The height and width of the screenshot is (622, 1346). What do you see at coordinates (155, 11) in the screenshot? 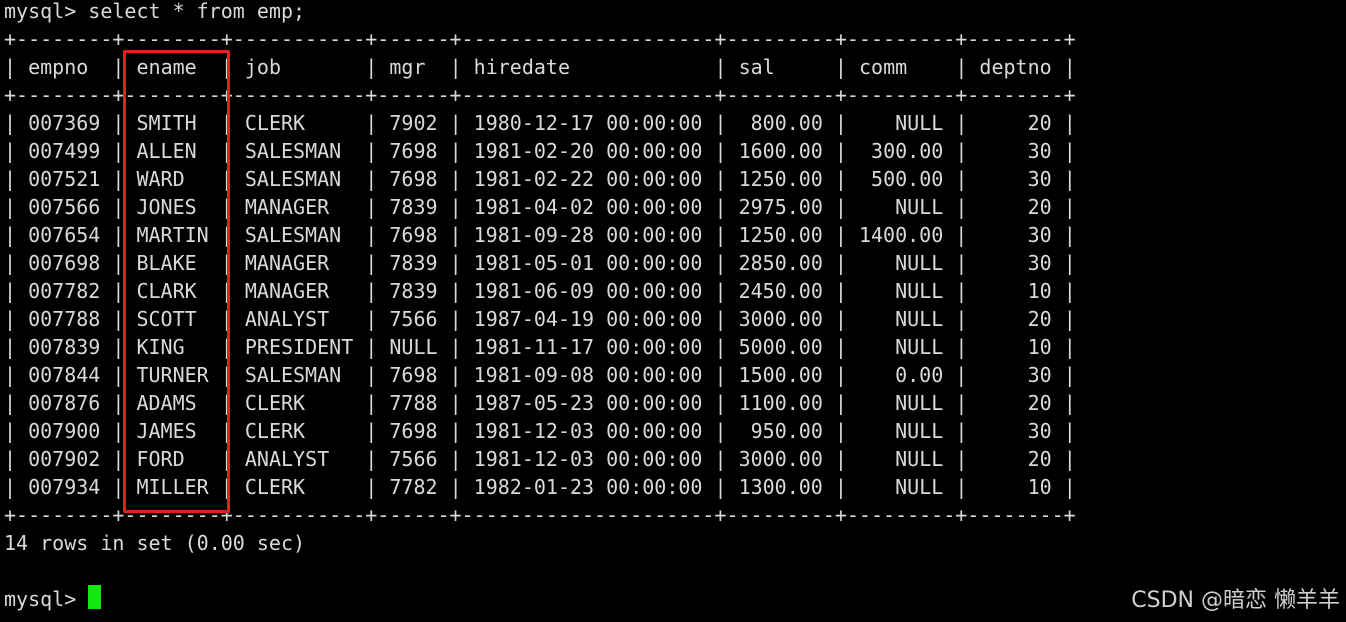
I see `command-line: mysql> select * from emp;` at bounding box center [155, 11].